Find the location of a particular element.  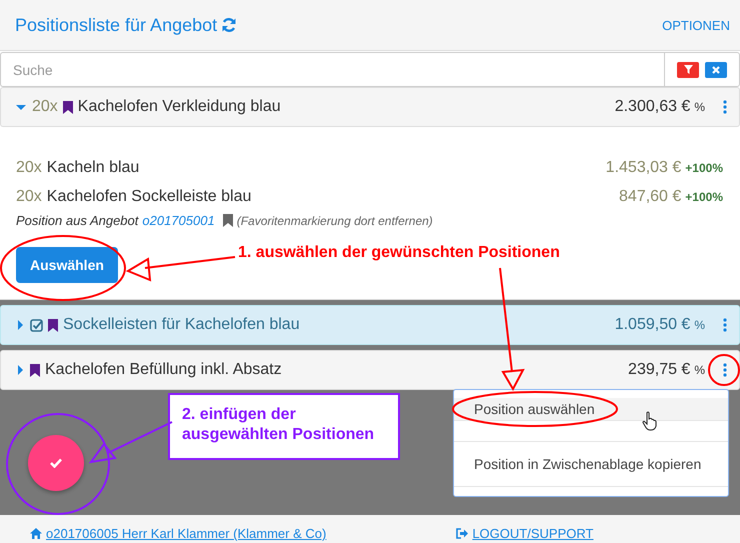

hint-text: (Favoritenmarkierung dort entfernen) is located at coordinates (334, 221).